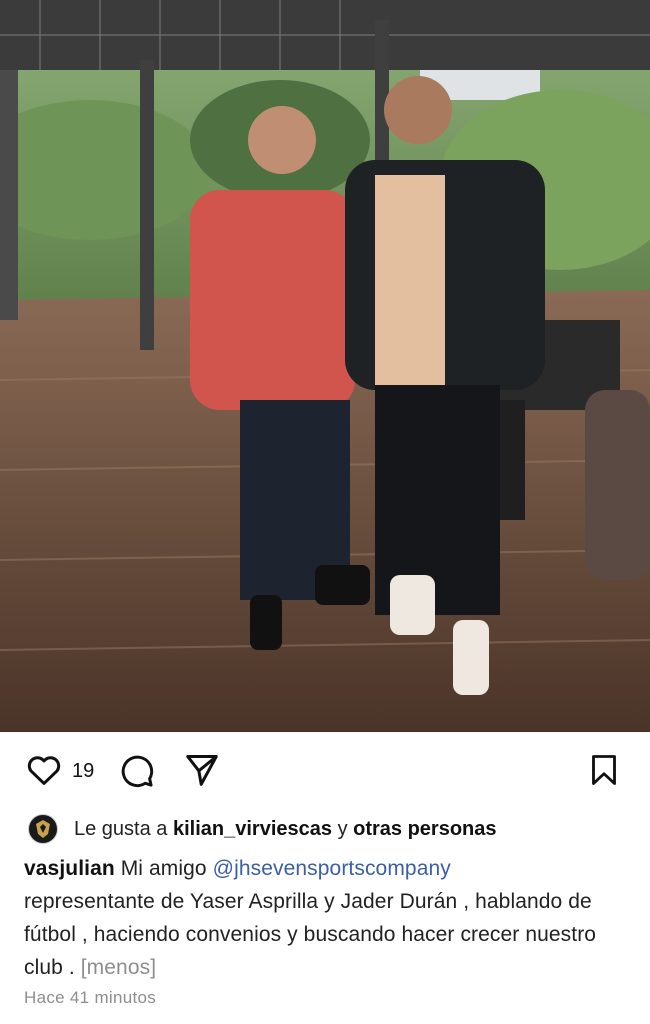 This screenshot has width=650, height=1024. What do you see at coordinates (424, 829) in the screenshot?
I see `liked-by-others: otras personas` at bounding box center [424, 829].